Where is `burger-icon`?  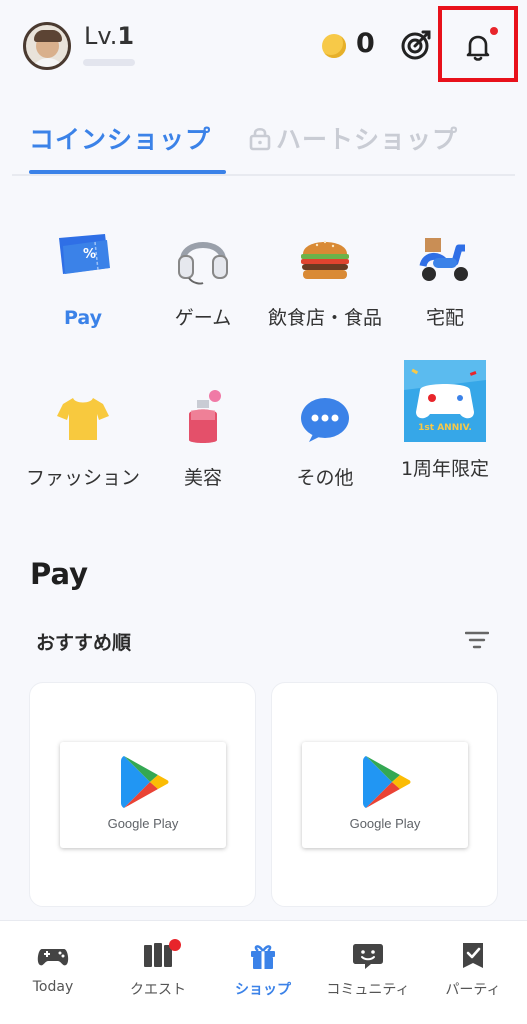 burger-icon is located at coordinates (325, 259).